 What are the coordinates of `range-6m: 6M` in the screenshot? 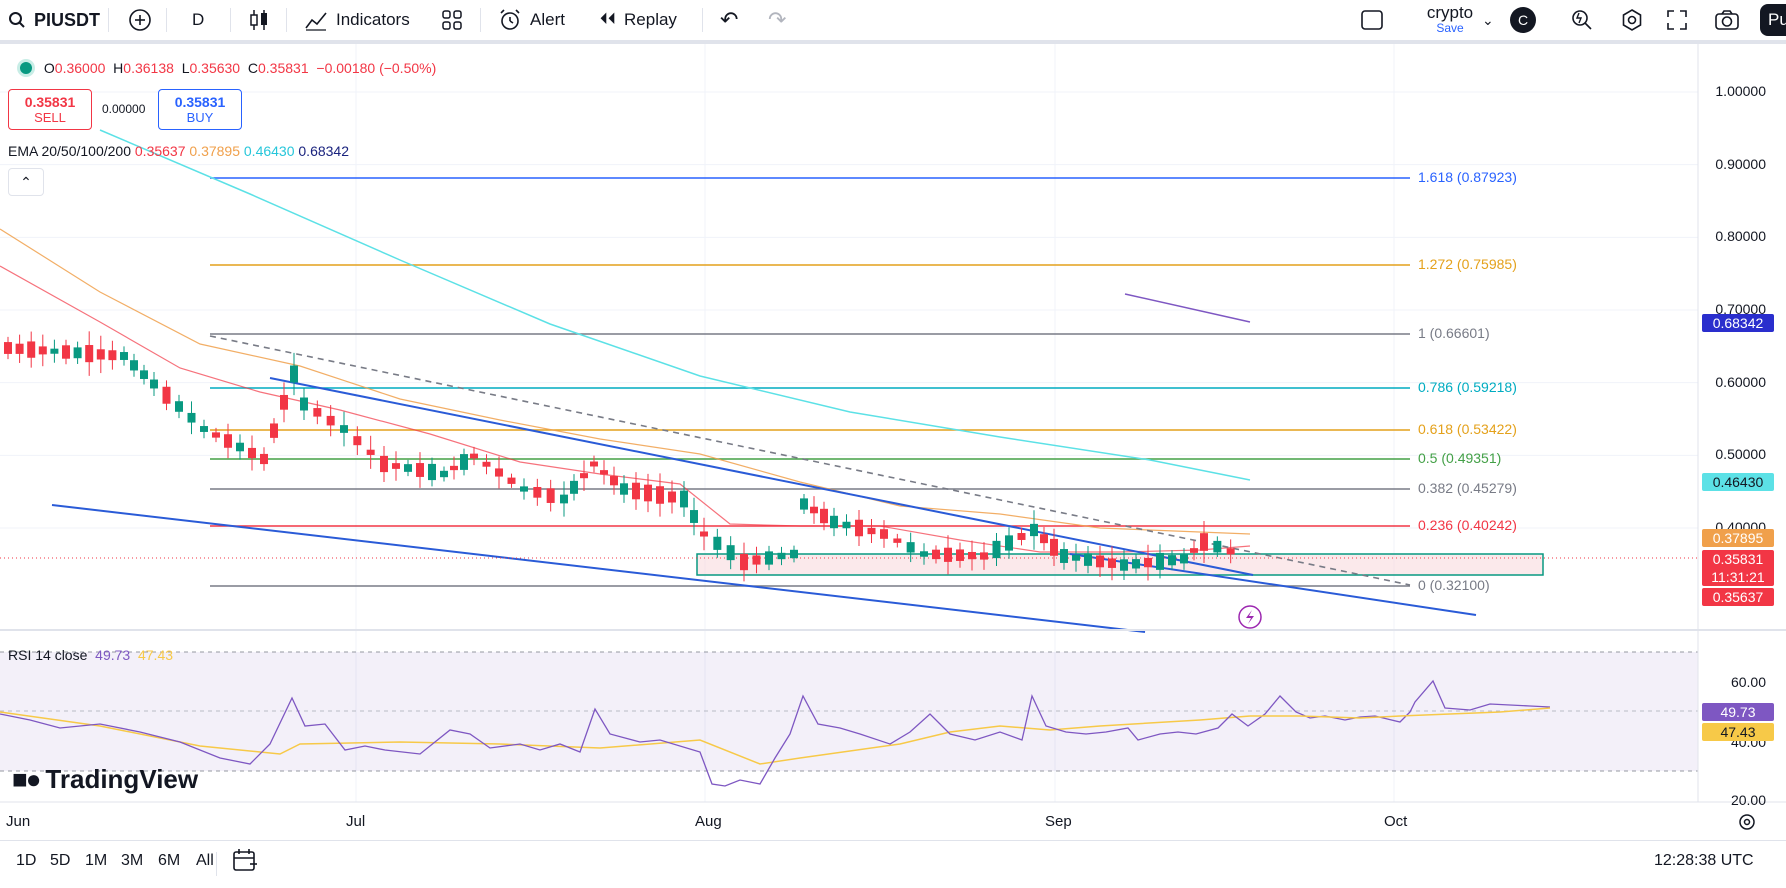 It's located at (169, 861).